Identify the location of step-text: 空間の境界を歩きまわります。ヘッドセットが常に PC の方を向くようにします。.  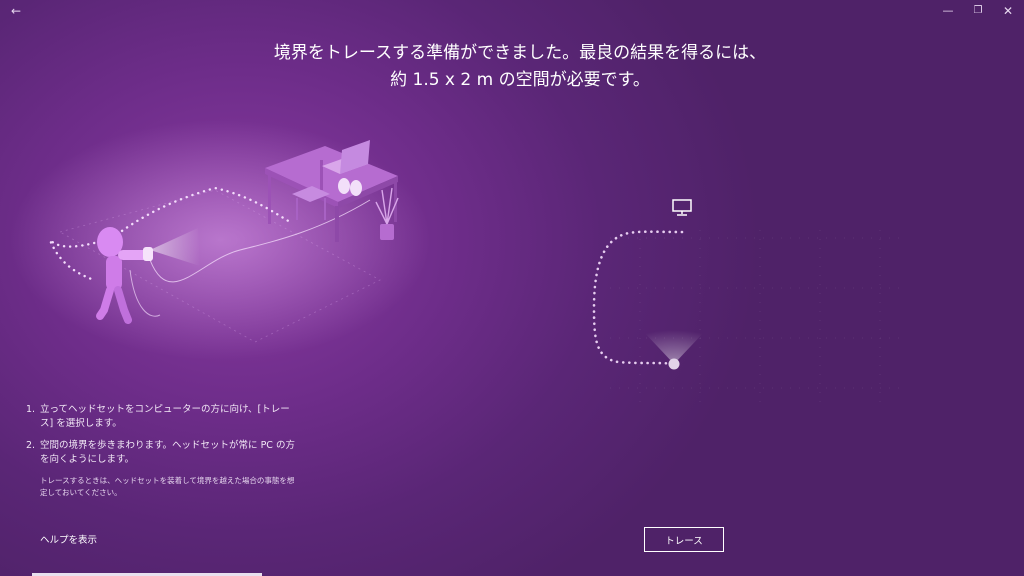
(167, 452).